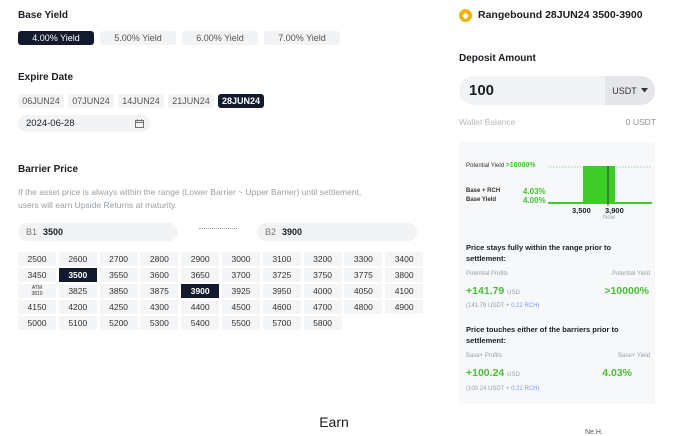  Describe the element at coordinates (281, 259) in the screenshot. I see `price-cell-3100: 3100` at that location.